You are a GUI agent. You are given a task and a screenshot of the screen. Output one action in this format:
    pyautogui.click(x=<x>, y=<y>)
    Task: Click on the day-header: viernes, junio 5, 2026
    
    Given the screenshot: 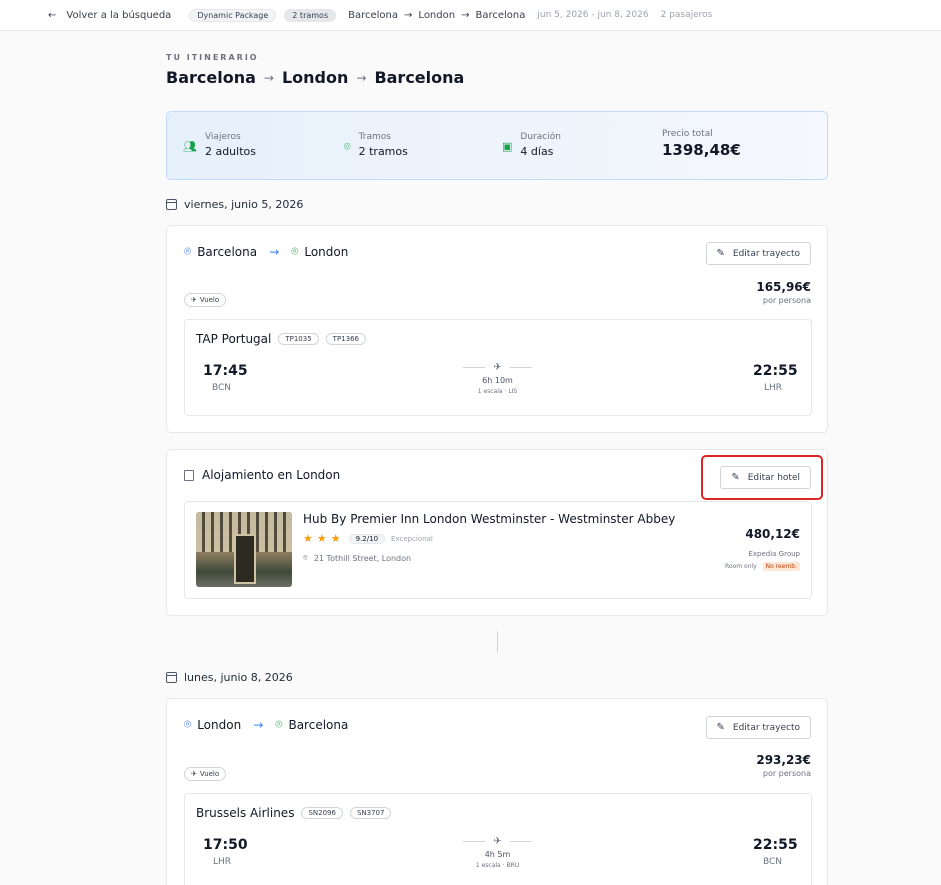 What is the action you would take?
    pyautogui.click(x=234, y=204)
    